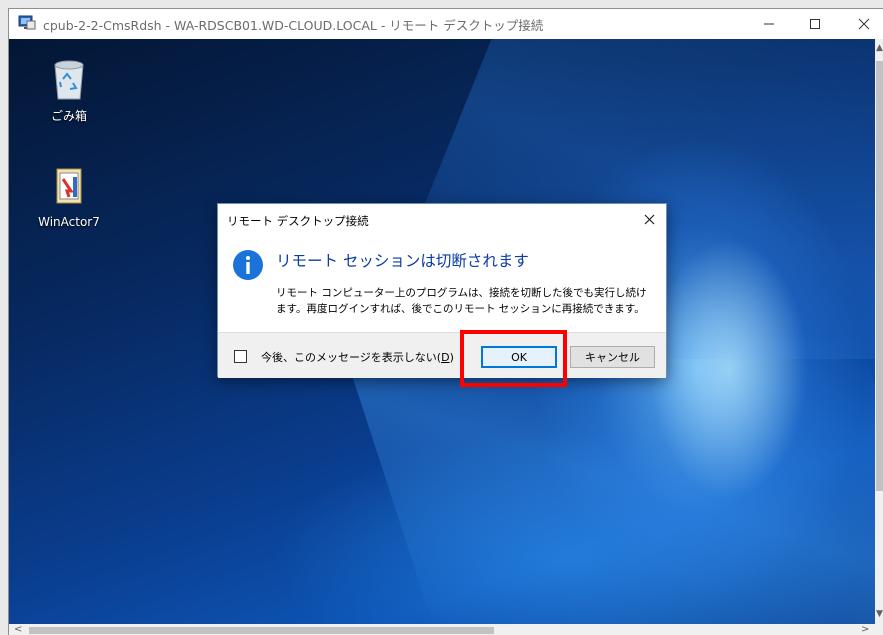 The width and height of the screenshot is (883, 635). What do you see at coordinates (445, 357) in the screenshot?
I see `checkbox-accel-key: D` at bounding box center [445, 357].